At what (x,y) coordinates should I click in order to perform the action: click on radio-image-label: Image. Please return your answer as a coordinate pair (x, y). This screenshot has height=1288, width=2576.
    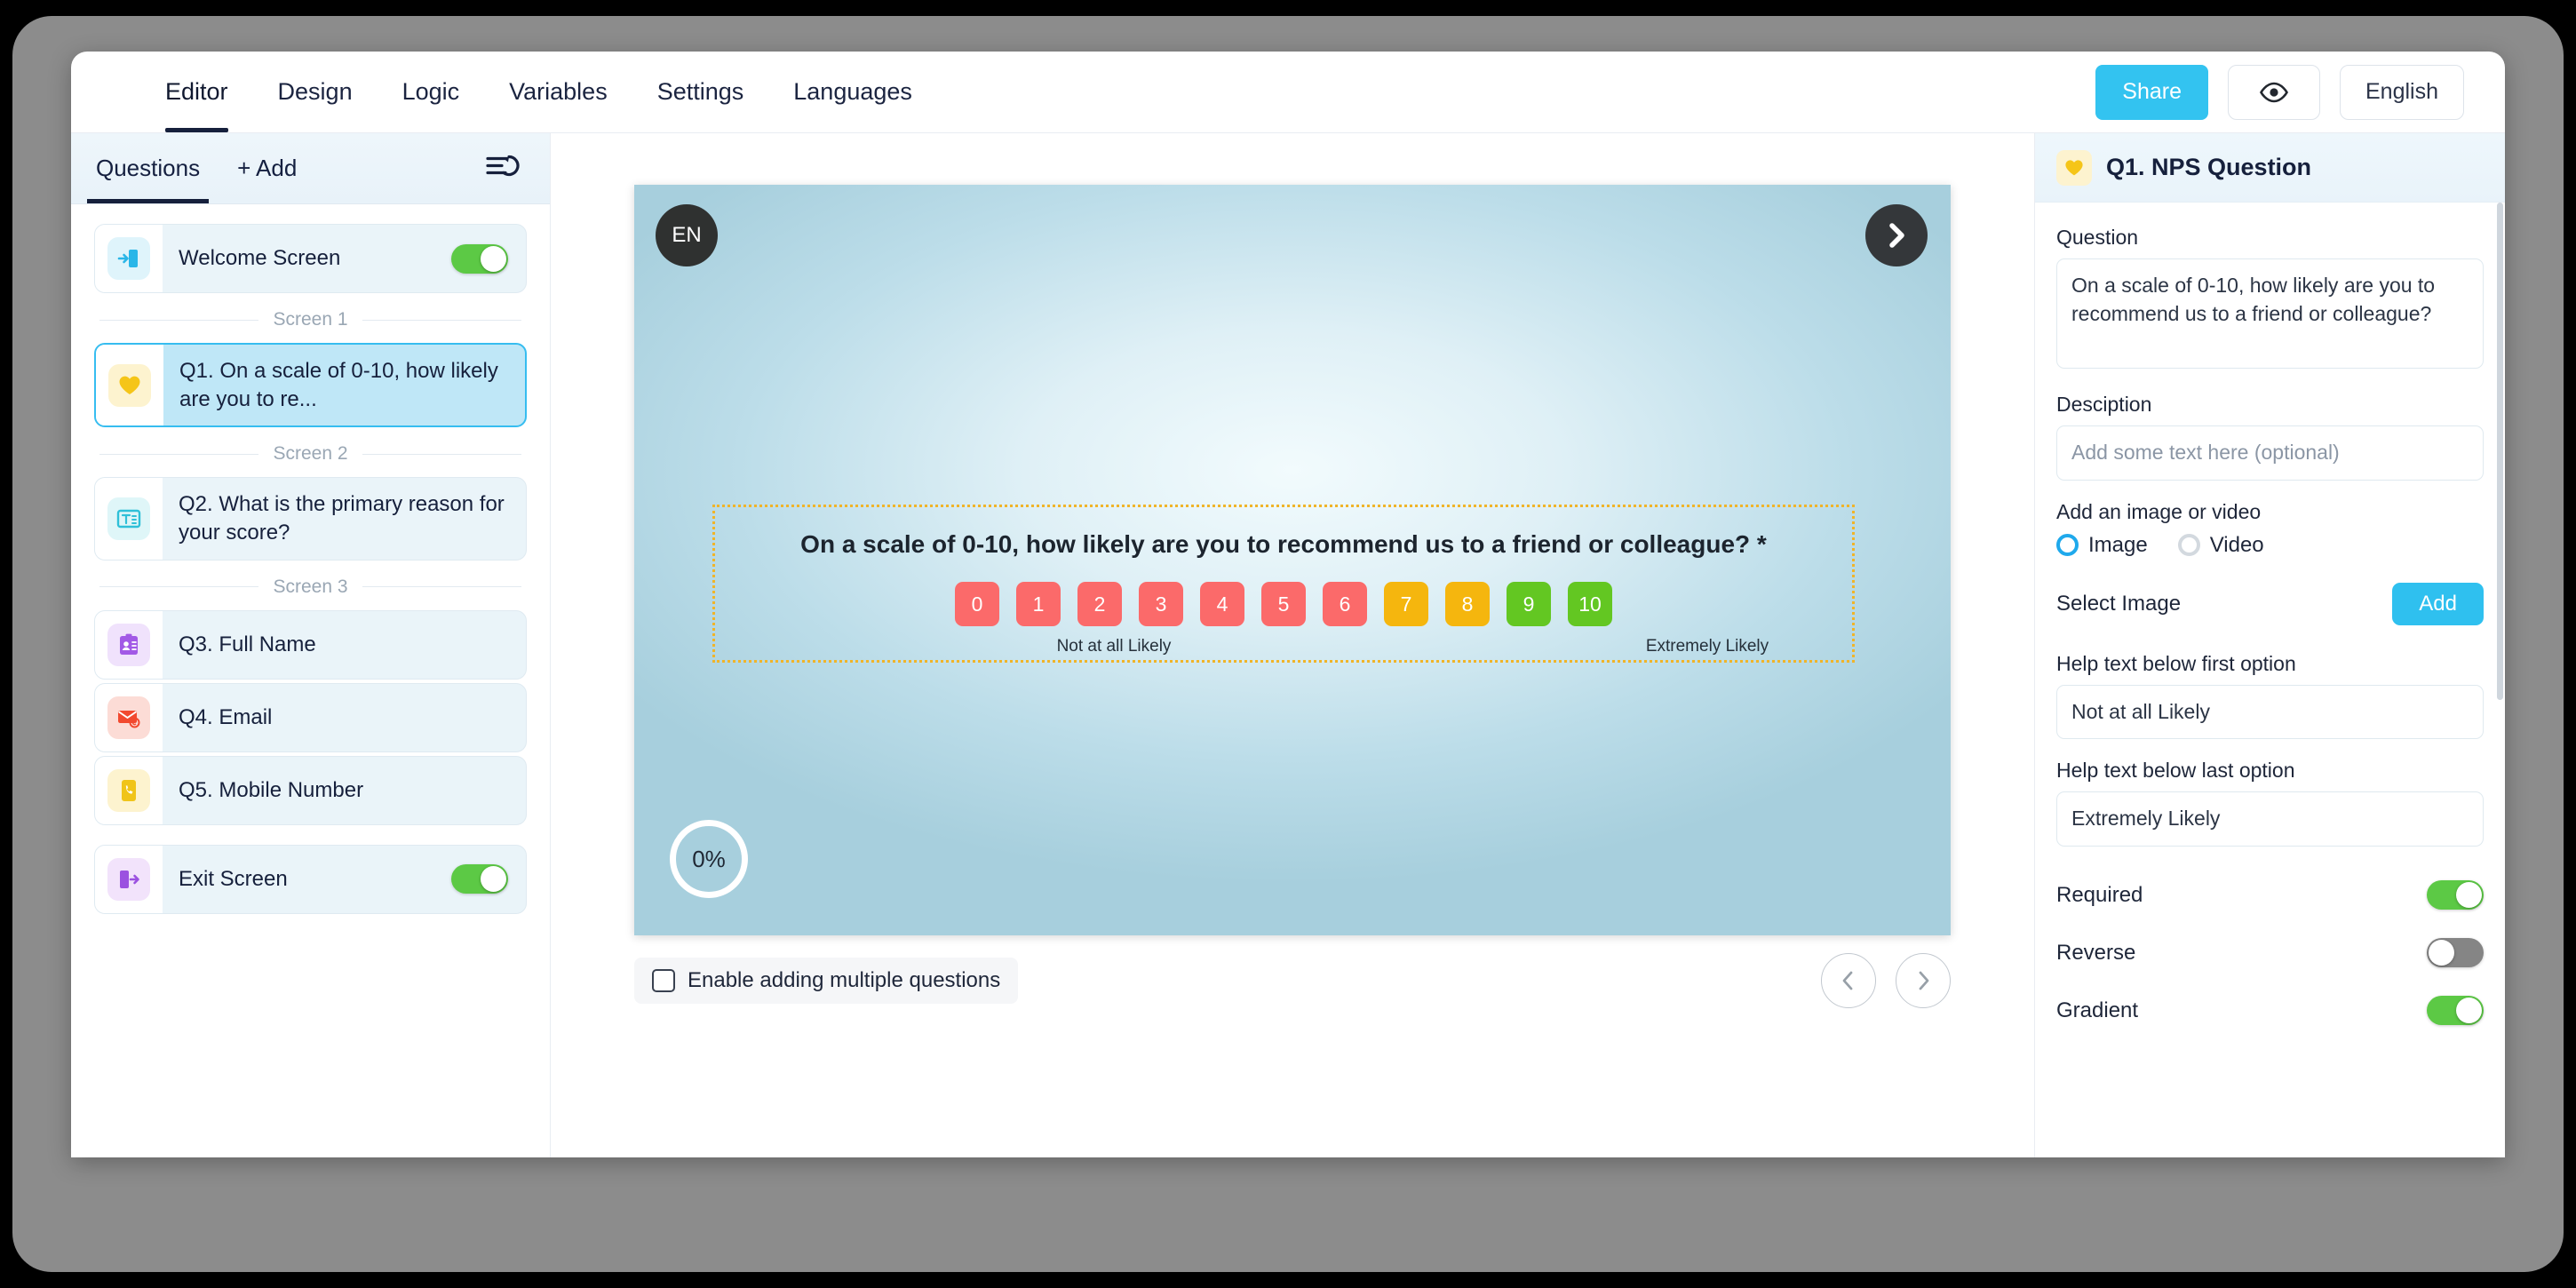
    Looking at the image, I should click on (2118, 544).